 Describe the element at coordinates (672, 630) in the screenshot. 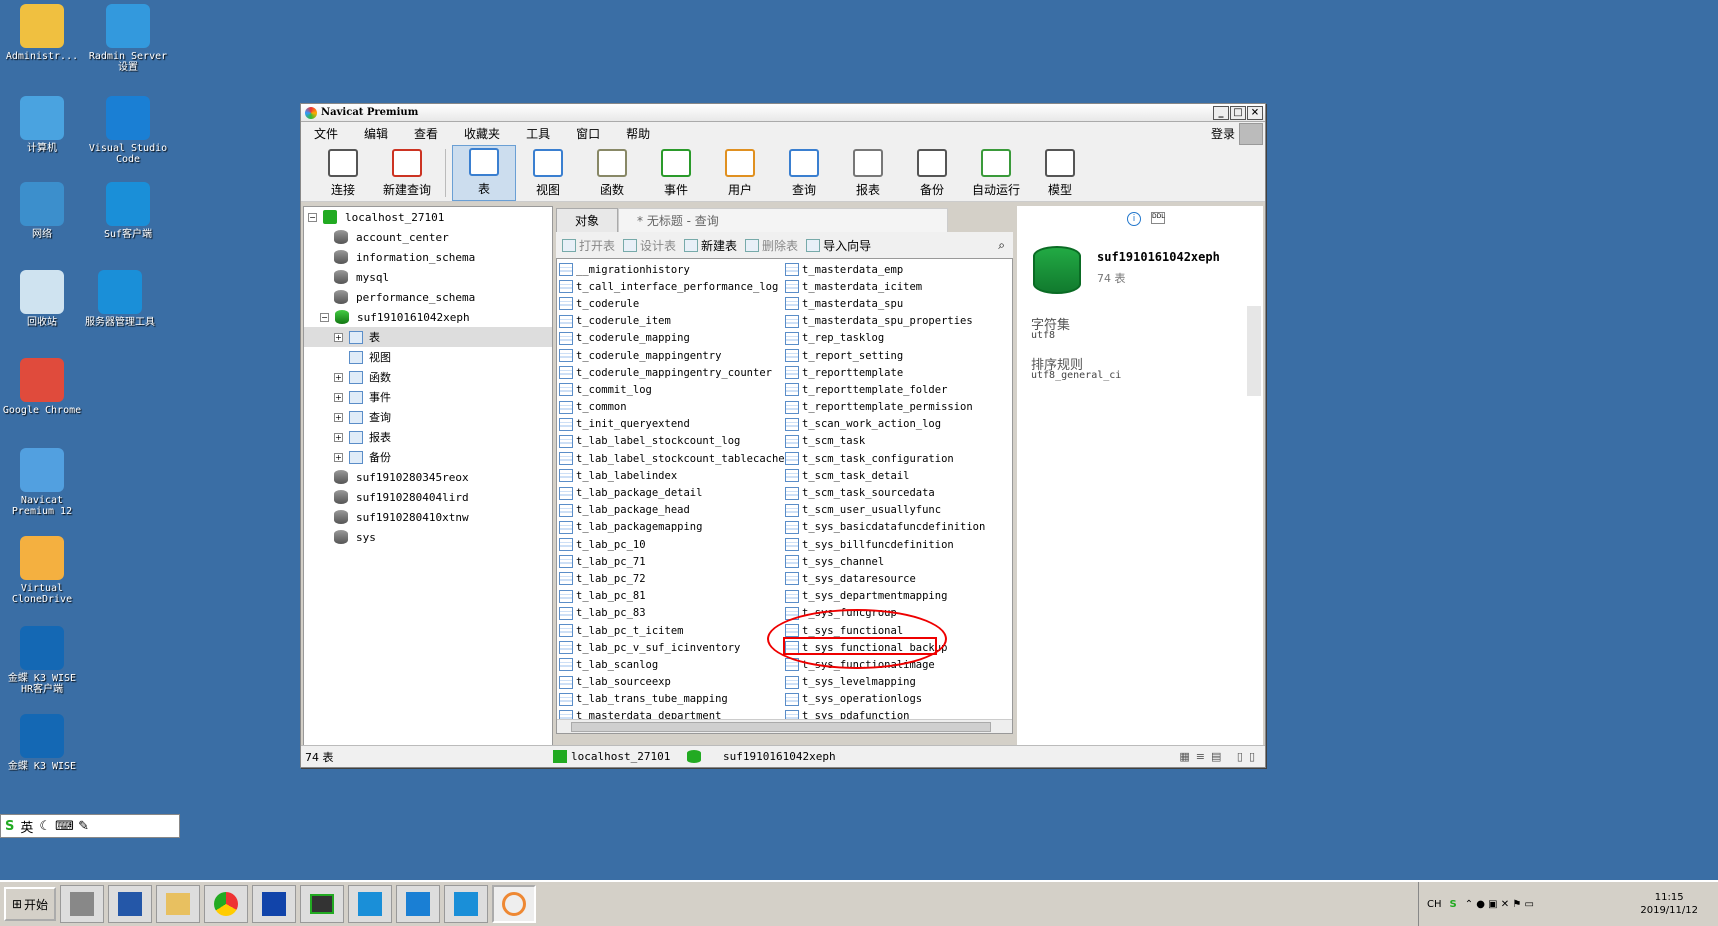

I see `table-item-t-lab-pc-t-icitem: t_lab_pc_t_icitem` at that location.